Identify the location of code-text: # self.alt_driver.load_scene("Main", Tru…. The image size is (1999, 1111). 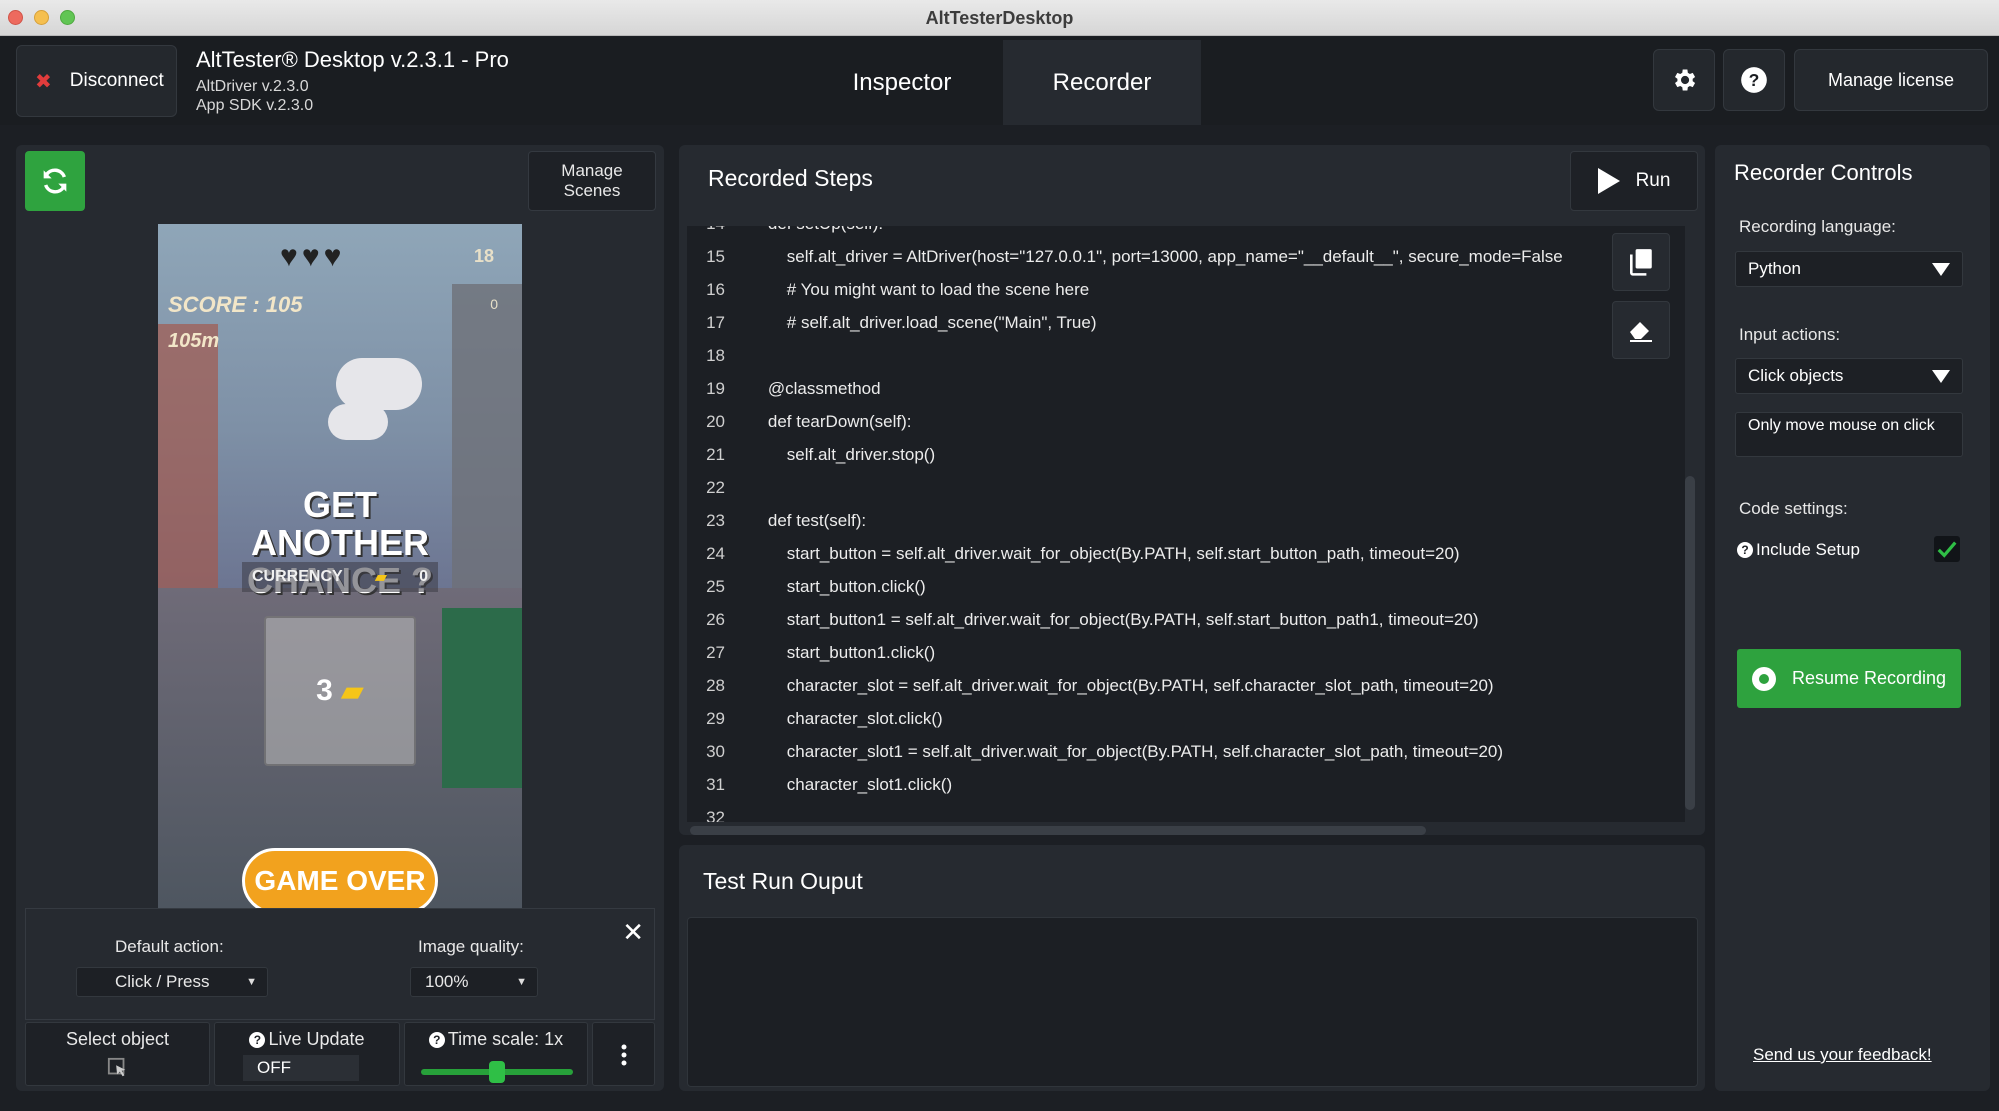
(923, 322).